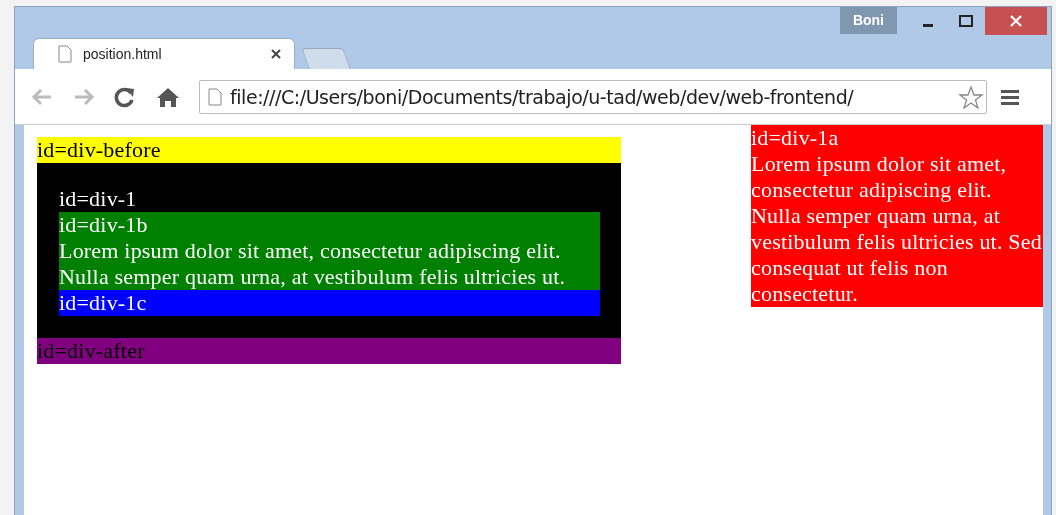  What do you see at coordinates (313, 264) in the screenshot?
I see `block-text: Lorem ipsum dolor sit amet, consectetur adipiscing elit. Nulla semper quam urna, at vestibulum felis ultricies ut.` at bounding box center [313, 264].